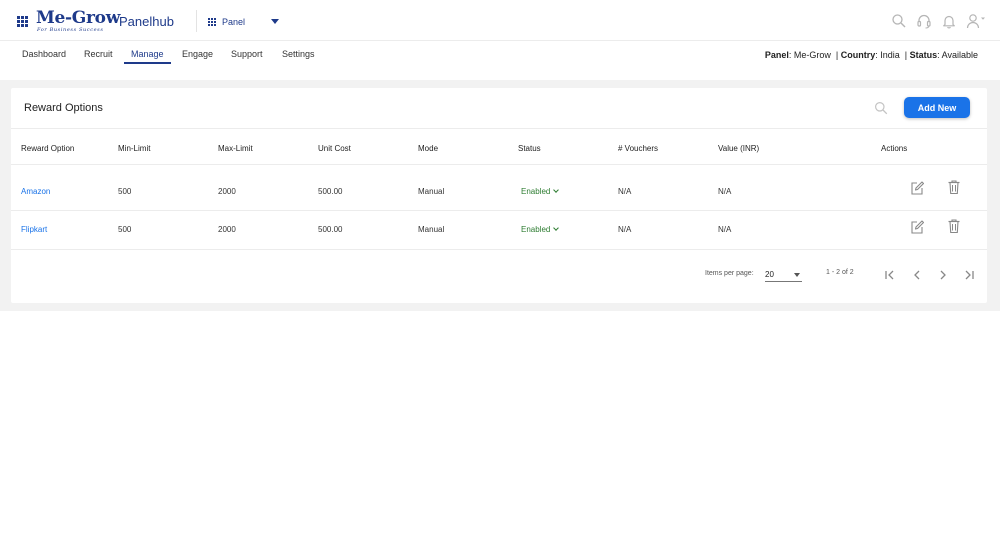  Describe the element at coordinates (35, 192) in the screenshot. I see `reward-option-link: Amazon` at that location.